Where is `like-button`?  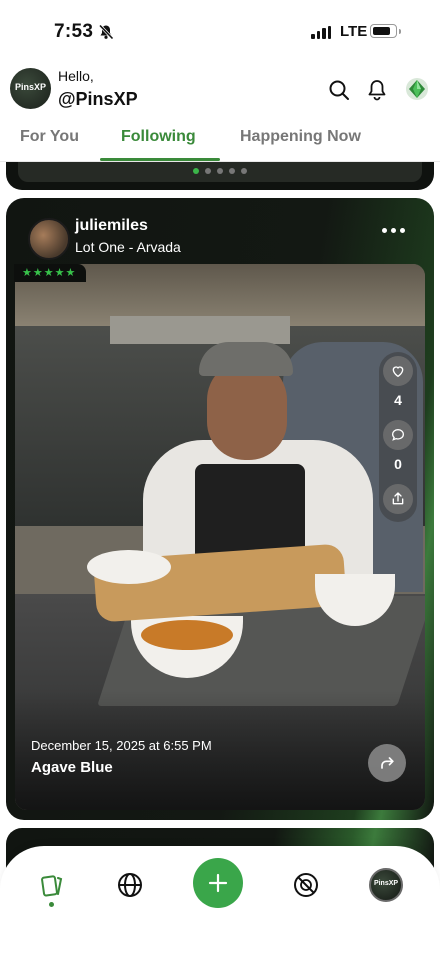 like-button is located at coordinates (398, 371).